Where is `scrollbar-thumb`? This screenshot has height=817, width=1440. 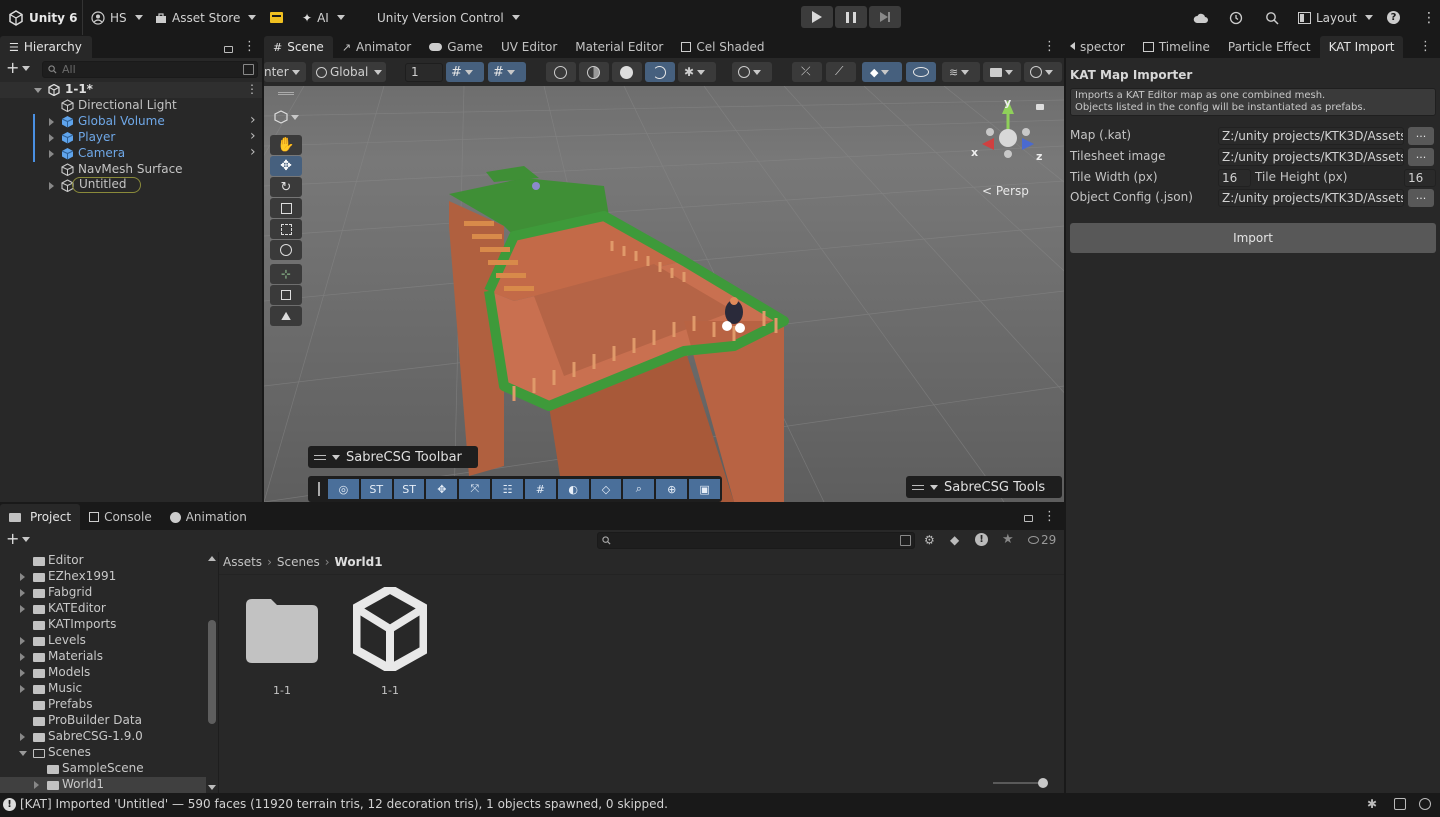
scrollbar-thumb is located at coordinates (212, 672).